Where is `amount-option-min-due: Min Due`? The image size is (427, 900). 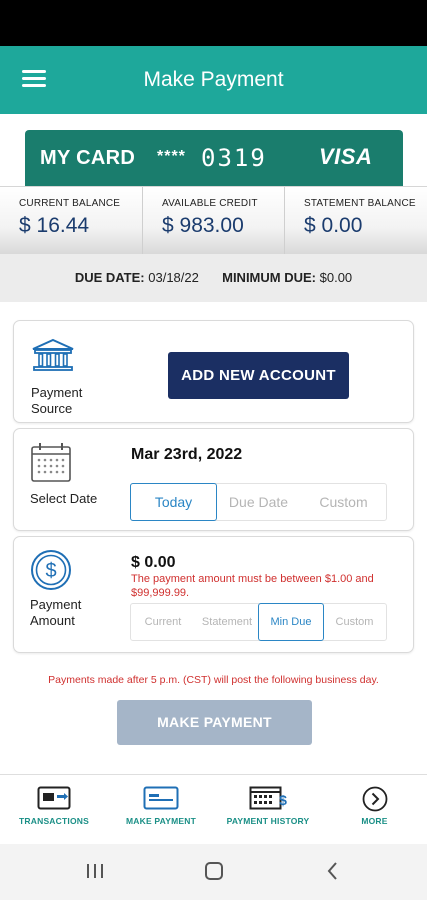 amount-option-min-due: Min Due is located at coordinates (291, 622).